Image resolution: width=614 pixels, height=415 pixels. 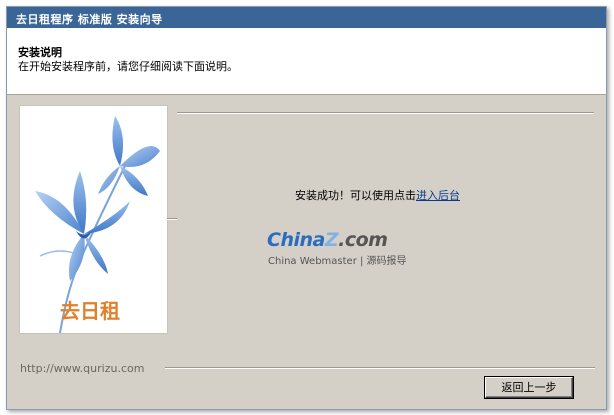 What do you see at coordinates (306, 17) in the screenshot?
I see `title-bar: 去日租程序 标准版 安装向导` at bounding box center [306, 17].